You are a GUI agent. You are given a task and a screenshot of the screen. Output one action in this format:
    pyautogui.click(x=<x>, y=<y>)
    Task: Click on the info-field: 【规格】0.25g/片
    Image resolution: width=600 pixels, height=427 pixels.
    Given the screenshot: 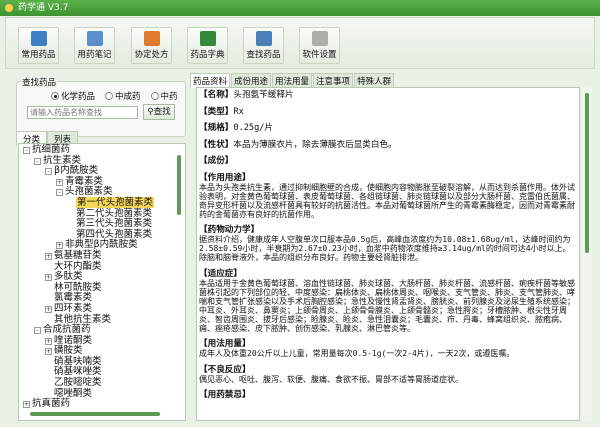 What is the action you would take?
    pyautogui.click(x=388, y=128)
    